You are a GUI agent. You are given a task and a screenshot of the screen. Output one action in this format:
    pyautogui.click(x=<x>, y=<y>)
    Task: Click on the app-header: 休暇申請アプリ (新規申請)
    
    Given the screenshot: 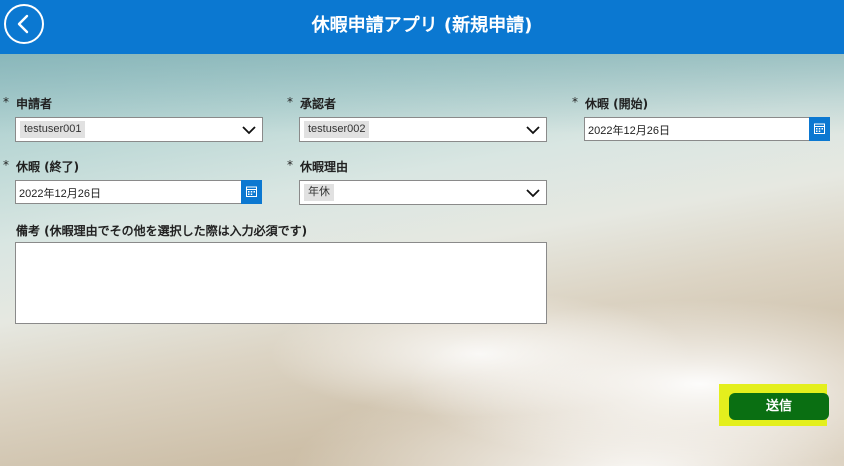 What is the action you would take?
    pyautogui.click(x=422, y=27)
    